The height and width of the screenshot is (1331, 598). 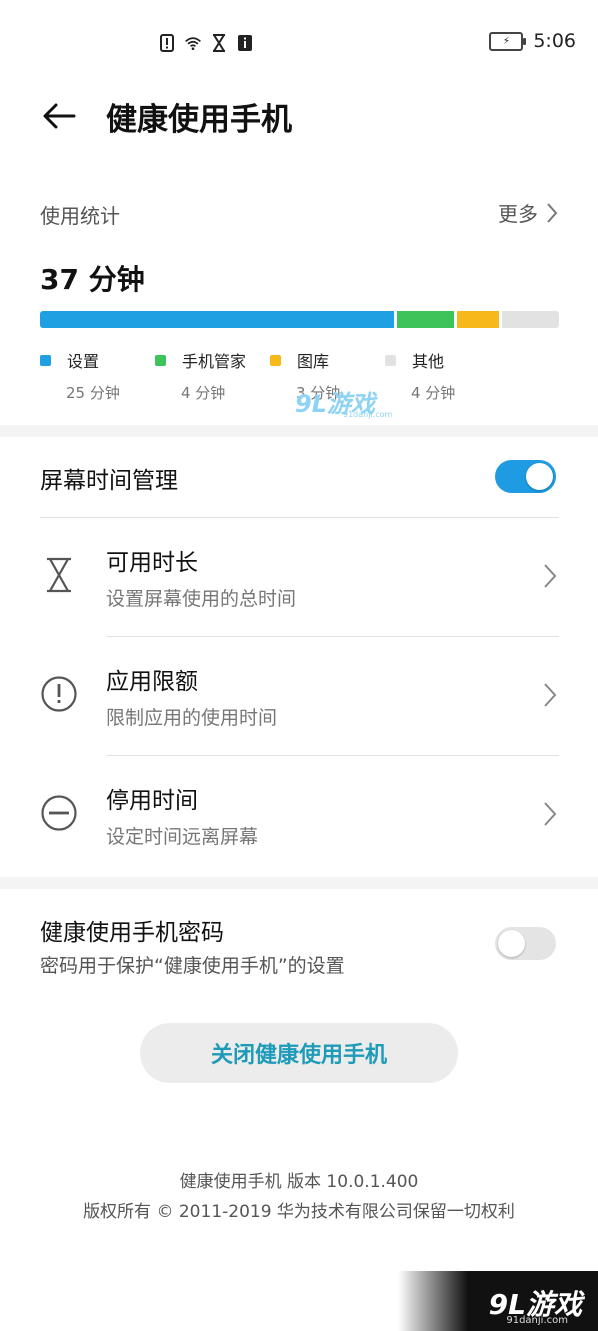 I want to click on item-subtitle: 设置屏幕使用的总时间, so click(x=201, y=599).